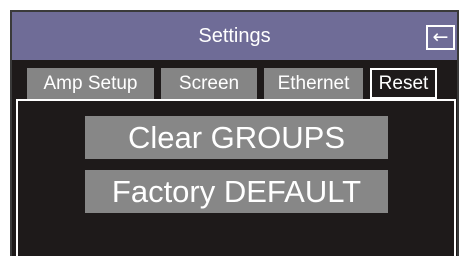 The height and width of the screenshot is (256, 463). I want to click on clear-groups-button: Clear GROUPS, so click(236, 137).